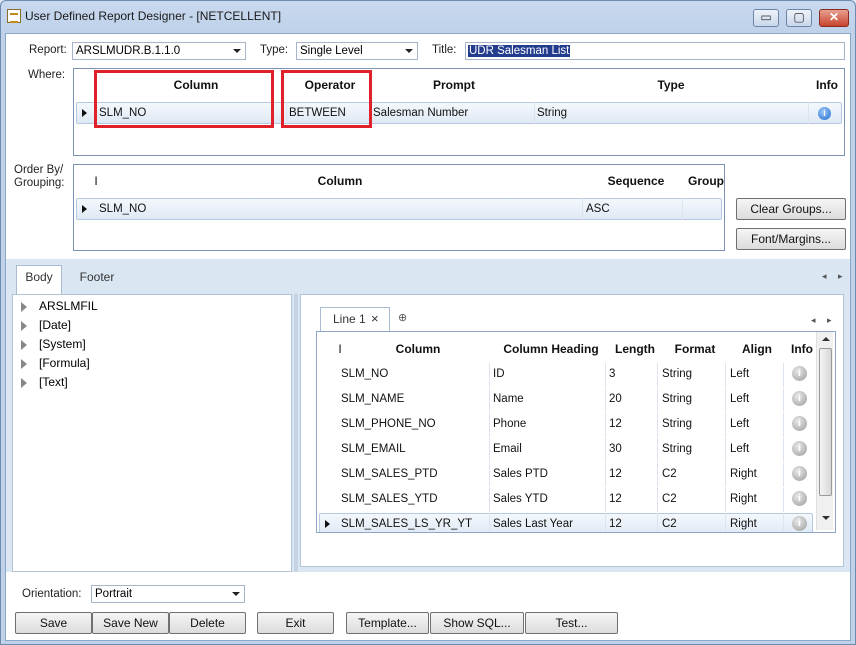  I want to click on where-cell-prompt: Salesman Number, so click(420, 113).